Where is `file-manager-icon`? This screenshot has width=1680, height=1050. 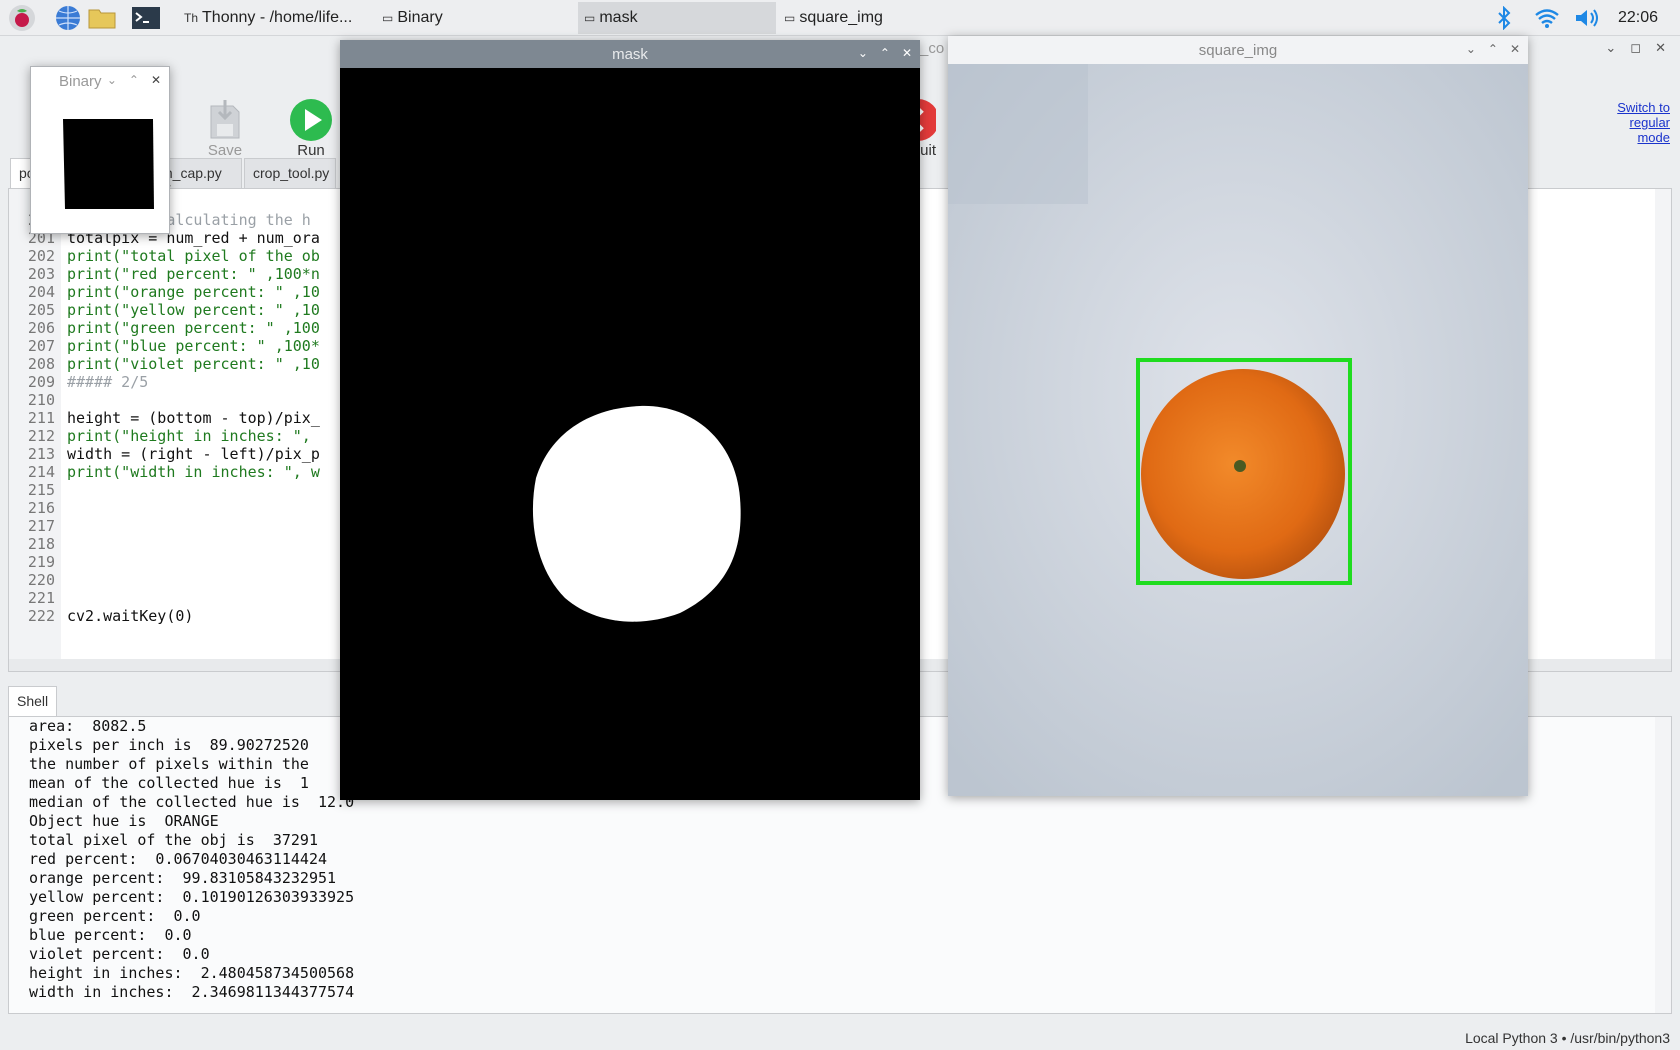
file-manager-icon is located at coordinates (102, 18).